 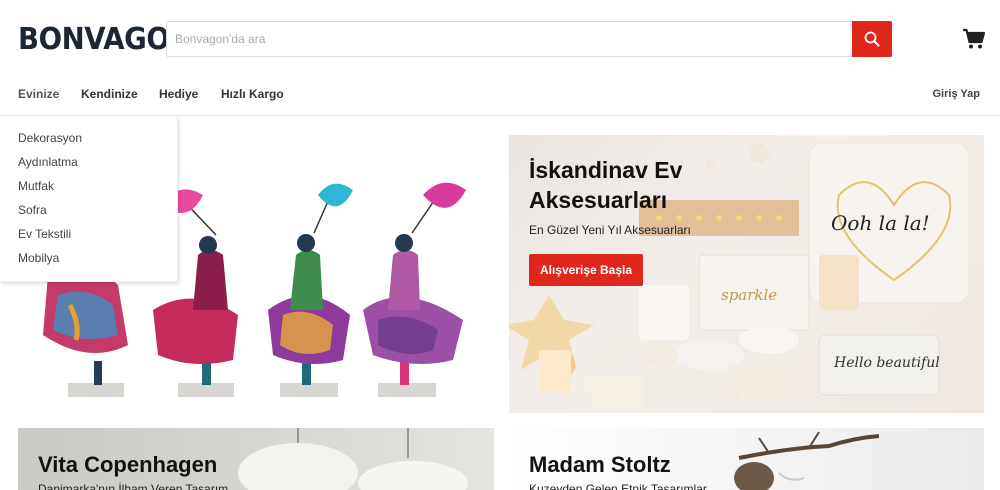 I want to click on nav-item-kendinize: Kendinize, so click(x=109, y=94).